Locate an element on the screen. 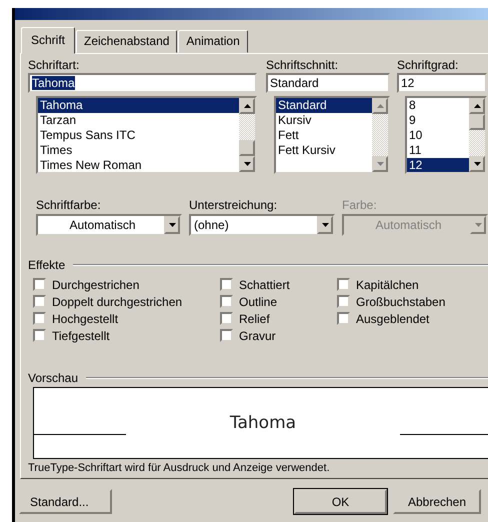  list-item: Tahoma is located at coordinates (138, 105).